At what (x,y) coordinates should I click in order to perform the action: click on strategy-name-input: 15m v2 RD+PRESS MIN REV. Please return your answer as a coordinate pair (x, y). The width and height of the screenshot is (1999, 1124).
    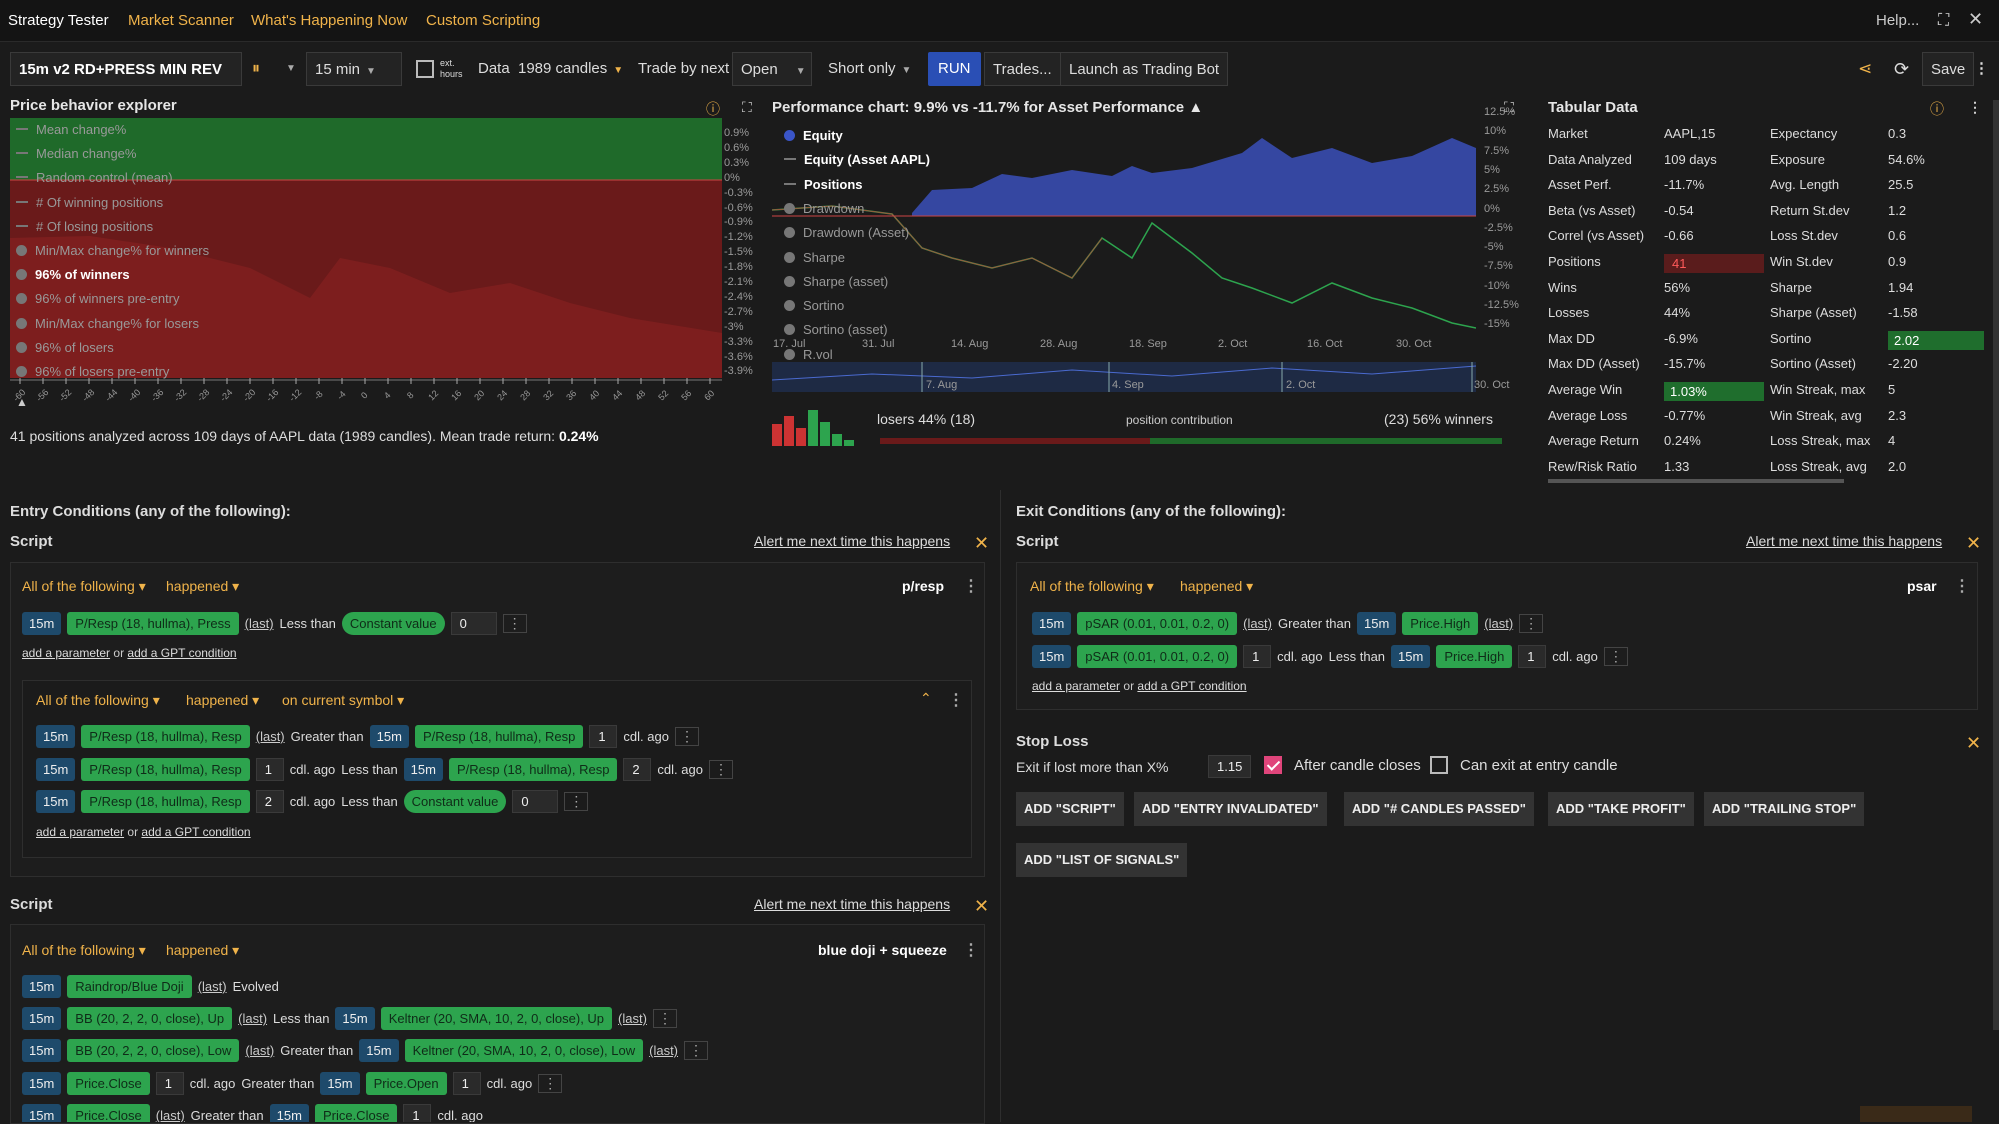
    Looking at the image, I should click on (126, 69).